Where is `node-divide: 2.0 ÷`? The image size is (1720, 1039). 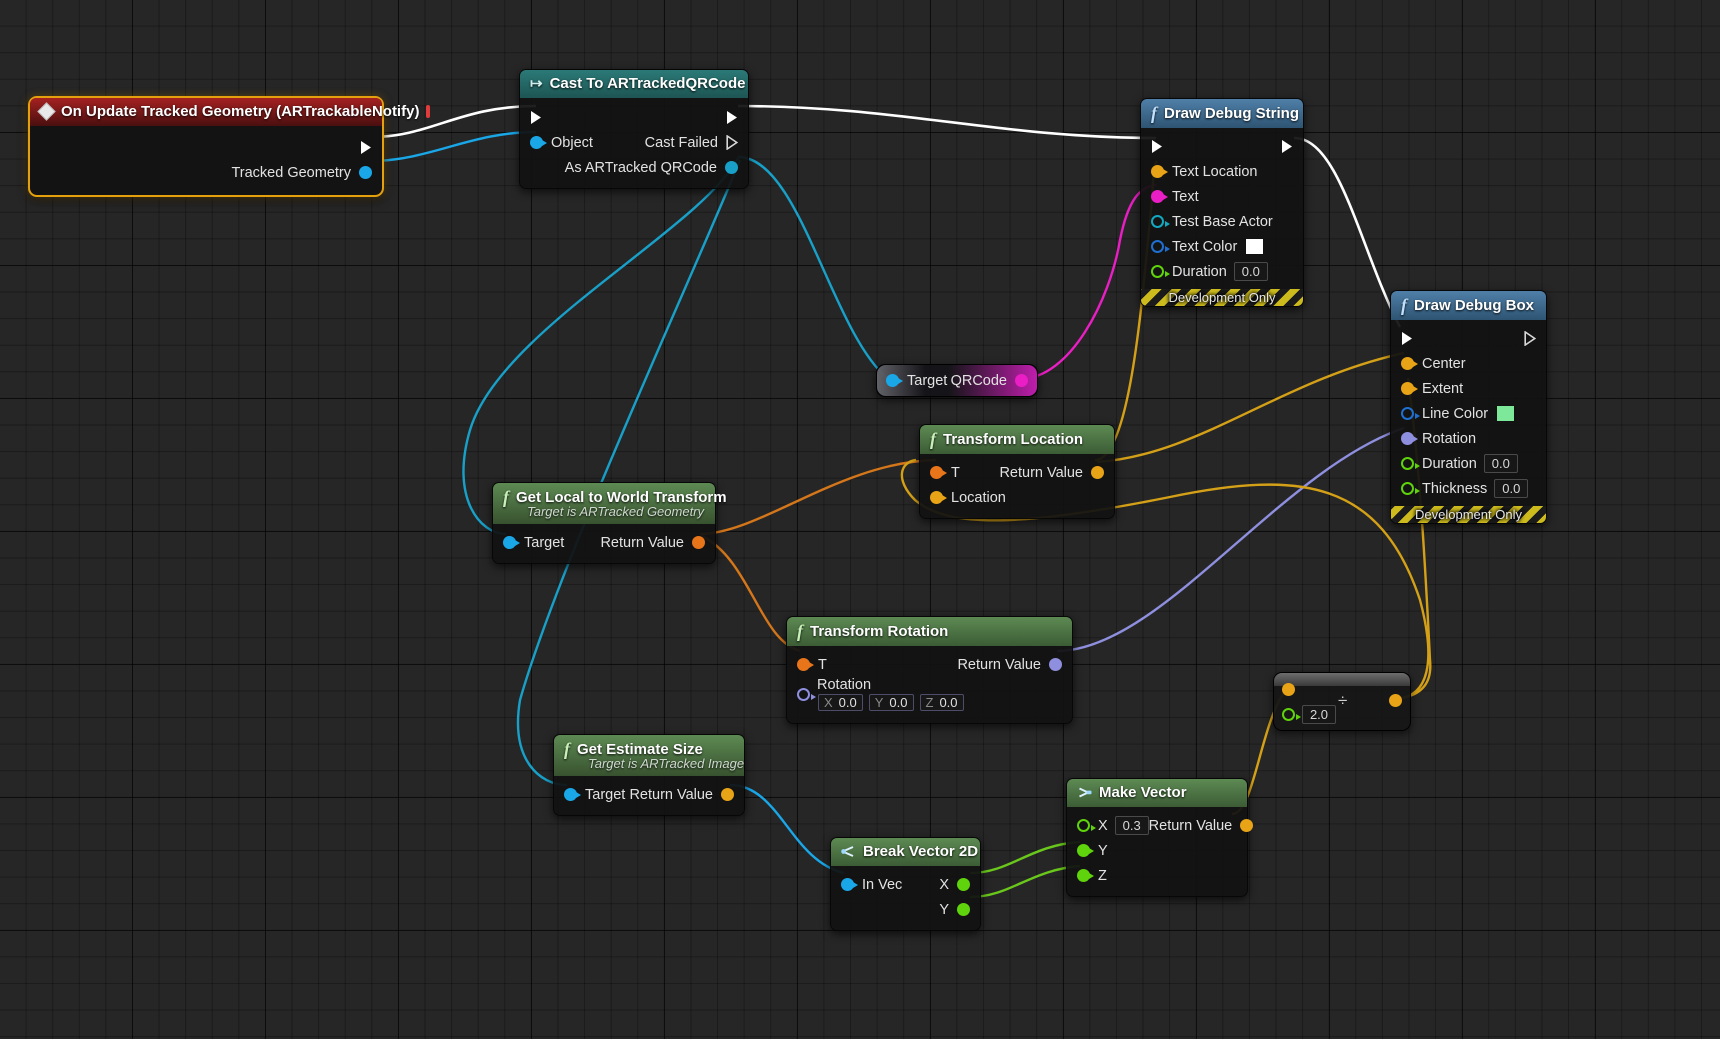 node-divide: 2.0 ÷ is located at coordinates (1342, 701).